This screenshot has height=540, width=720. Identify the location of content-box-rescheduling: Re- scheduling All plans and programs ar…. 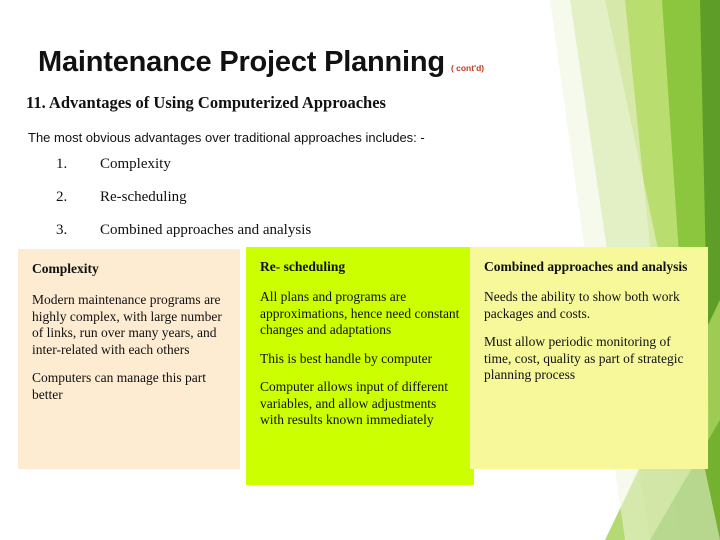
(360, 366).